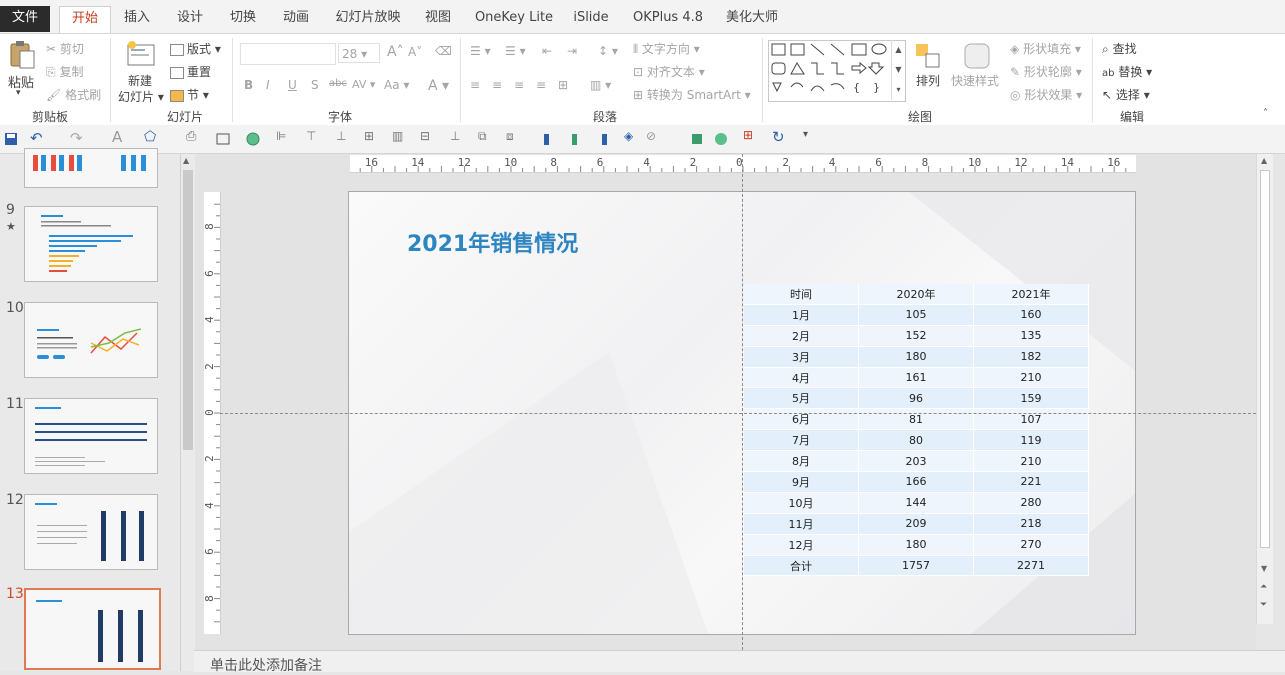 Image resolution: width=1285 pixels, height=675 pixels. I want to click on table-cell: 209, so click(916, 524).